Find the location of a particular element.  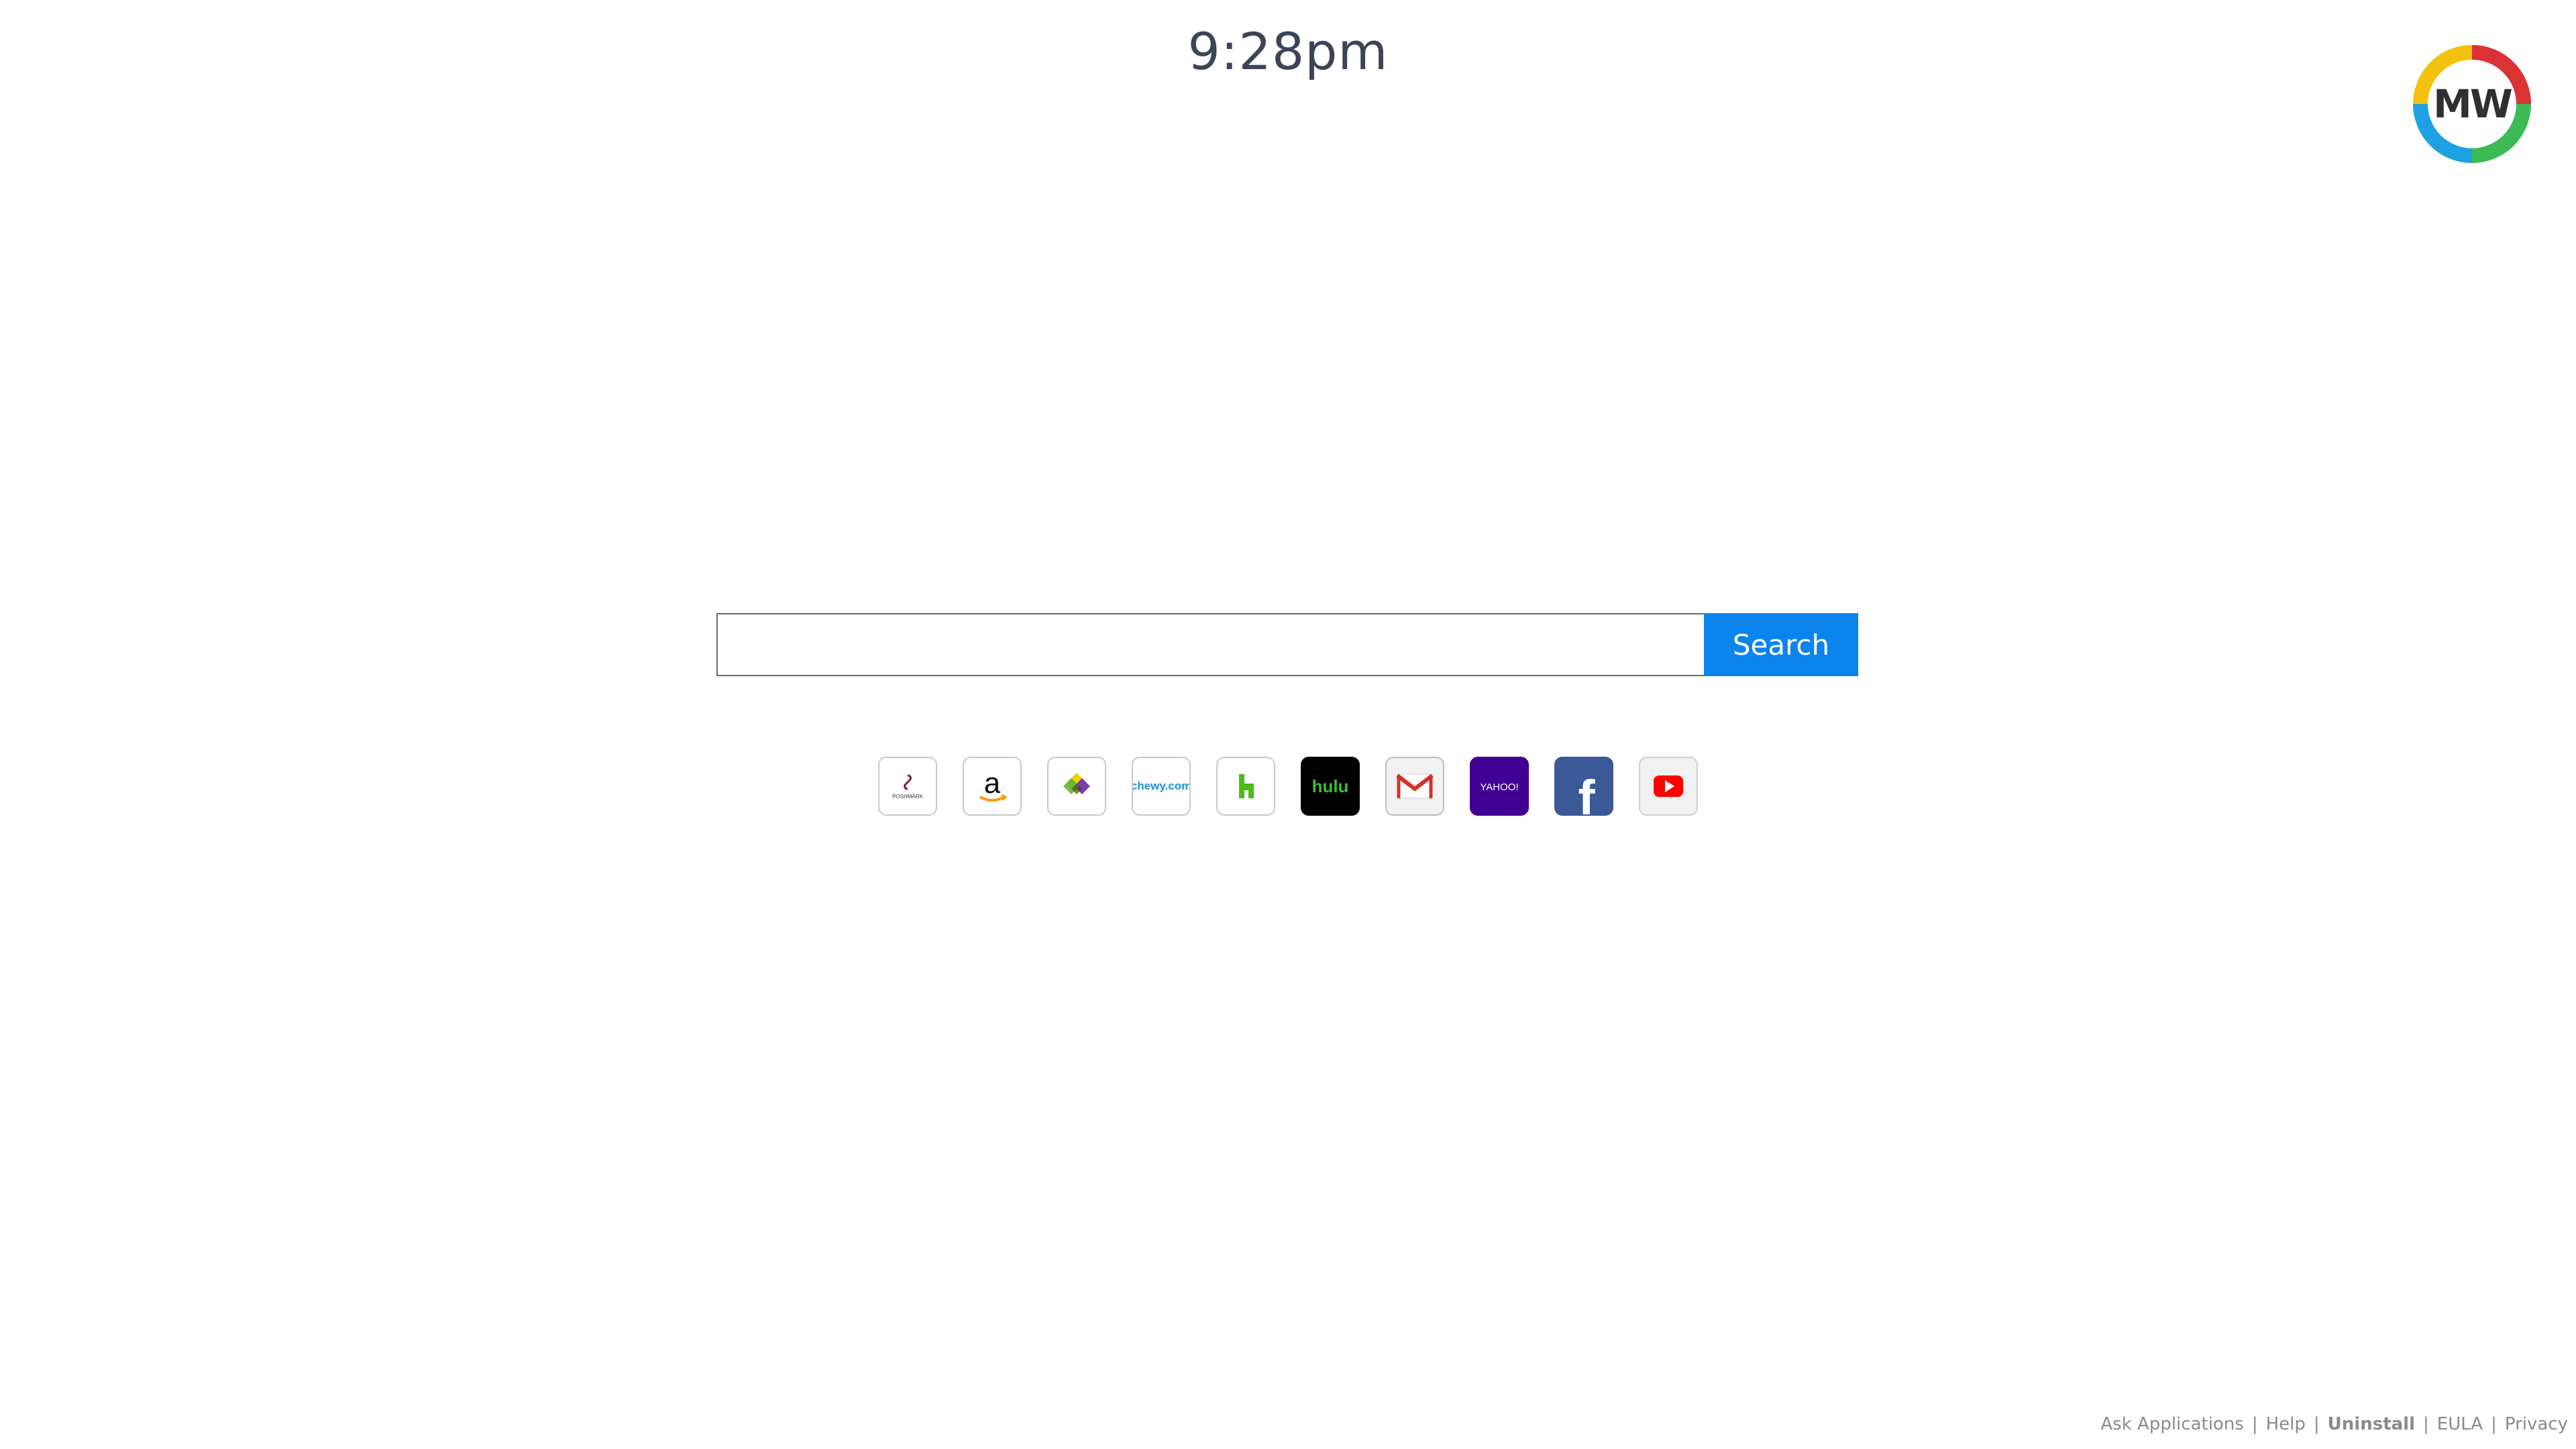

mw-logo-text: MW is located at coordinates (2473, 104).